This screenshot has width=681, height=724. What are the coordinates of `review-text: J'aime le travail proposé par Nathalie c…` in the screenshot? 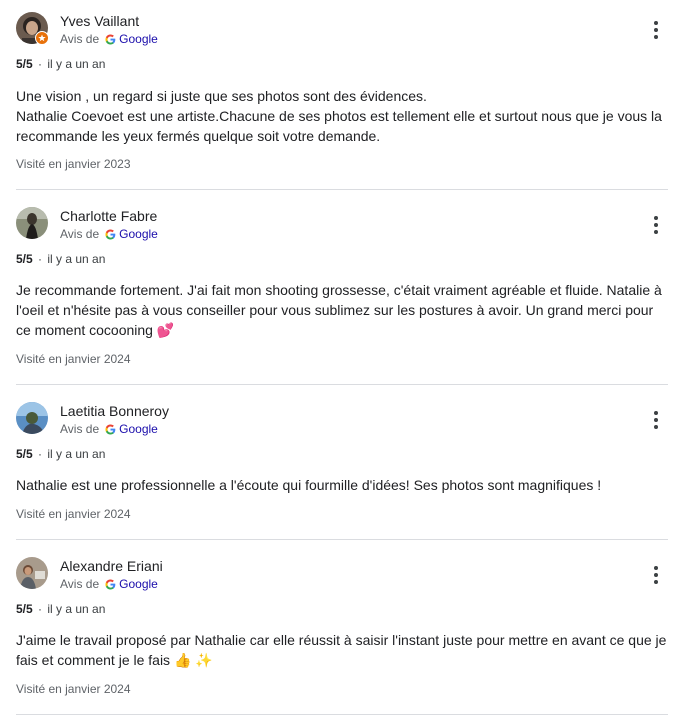 It's located at (341, 650).